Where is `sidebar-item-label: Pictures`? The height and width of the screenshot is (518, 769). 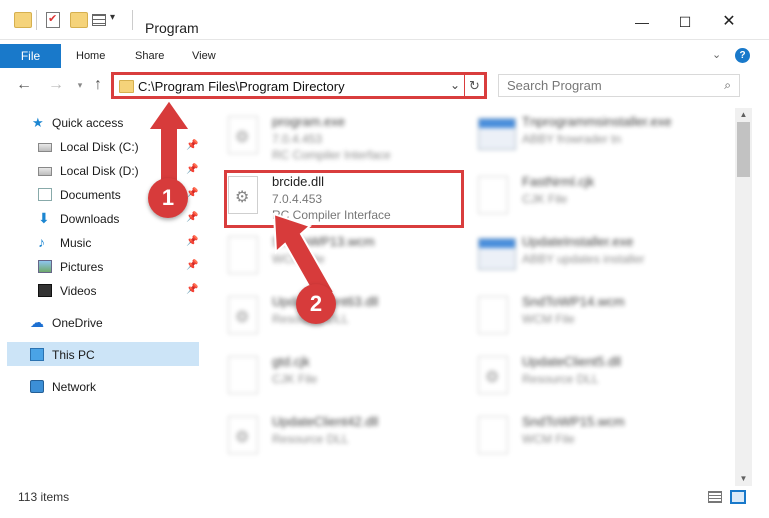
sidebar-item-label: Pictures is located at coordinates (82, 267).